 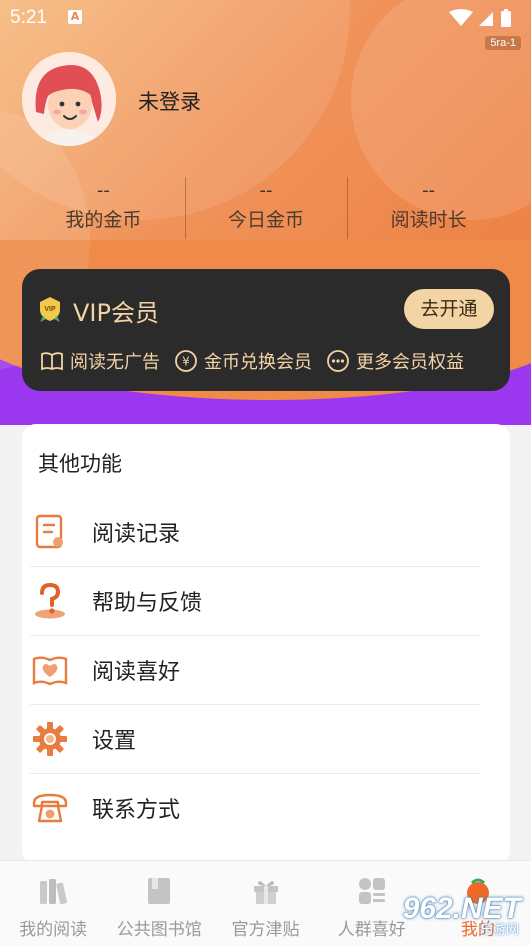 What do you see at coordinates (266, 220) in the screenshot?
I see `stat-label: 今日金币` at bounding box center [266, 220].